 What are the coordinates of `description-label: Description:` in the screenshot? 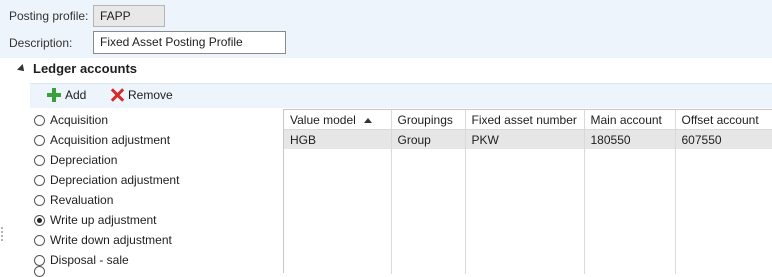 It's located at (41, 43).